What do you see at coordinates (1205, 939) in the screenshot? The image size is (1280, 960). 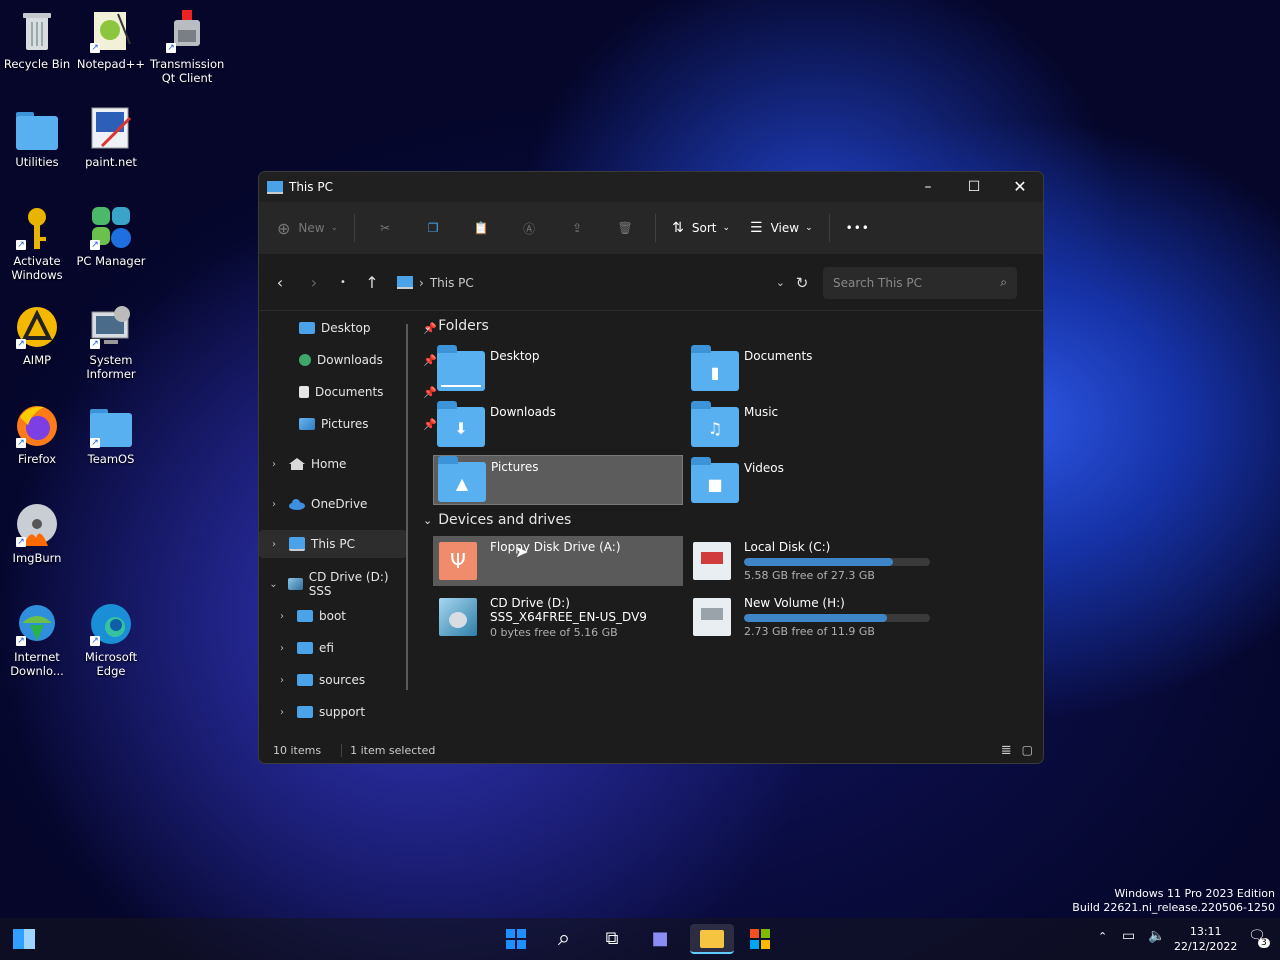 I see `clock: 13:11 22/12/2022` at bounding box center [1205, 939].